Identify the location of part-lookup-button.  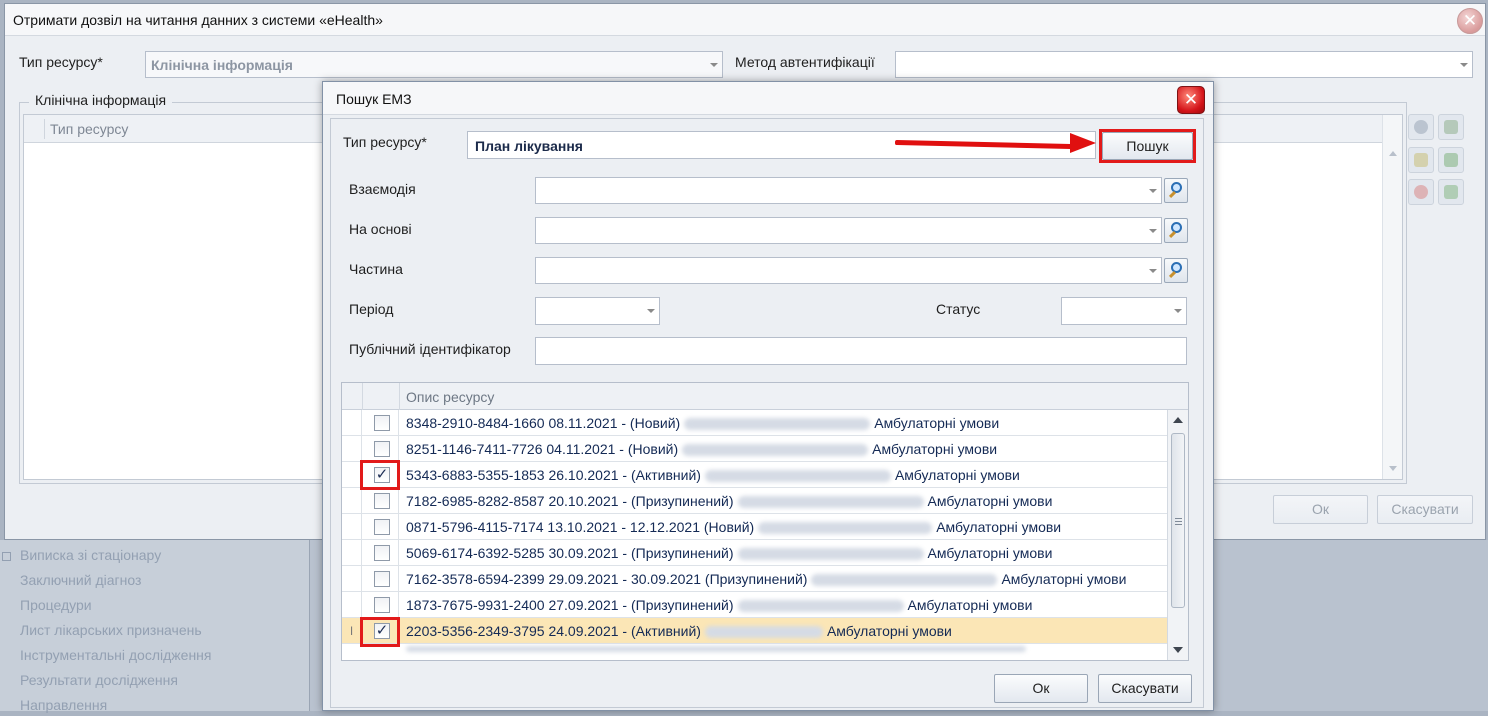
(1176, 270).